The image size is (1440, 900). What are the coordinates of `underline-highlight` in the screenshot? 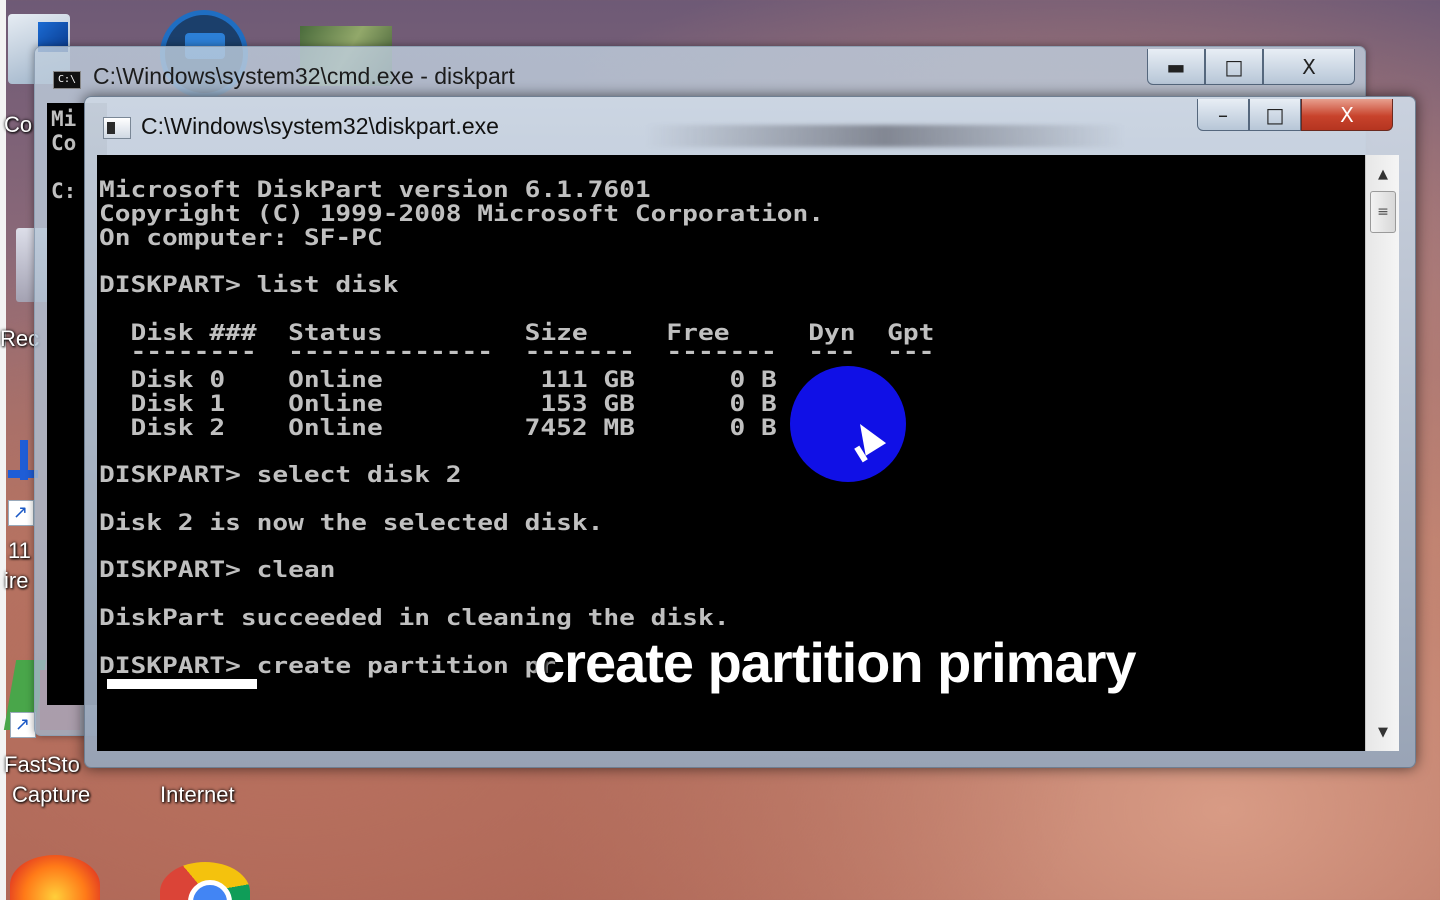 It's located at (182, 684).